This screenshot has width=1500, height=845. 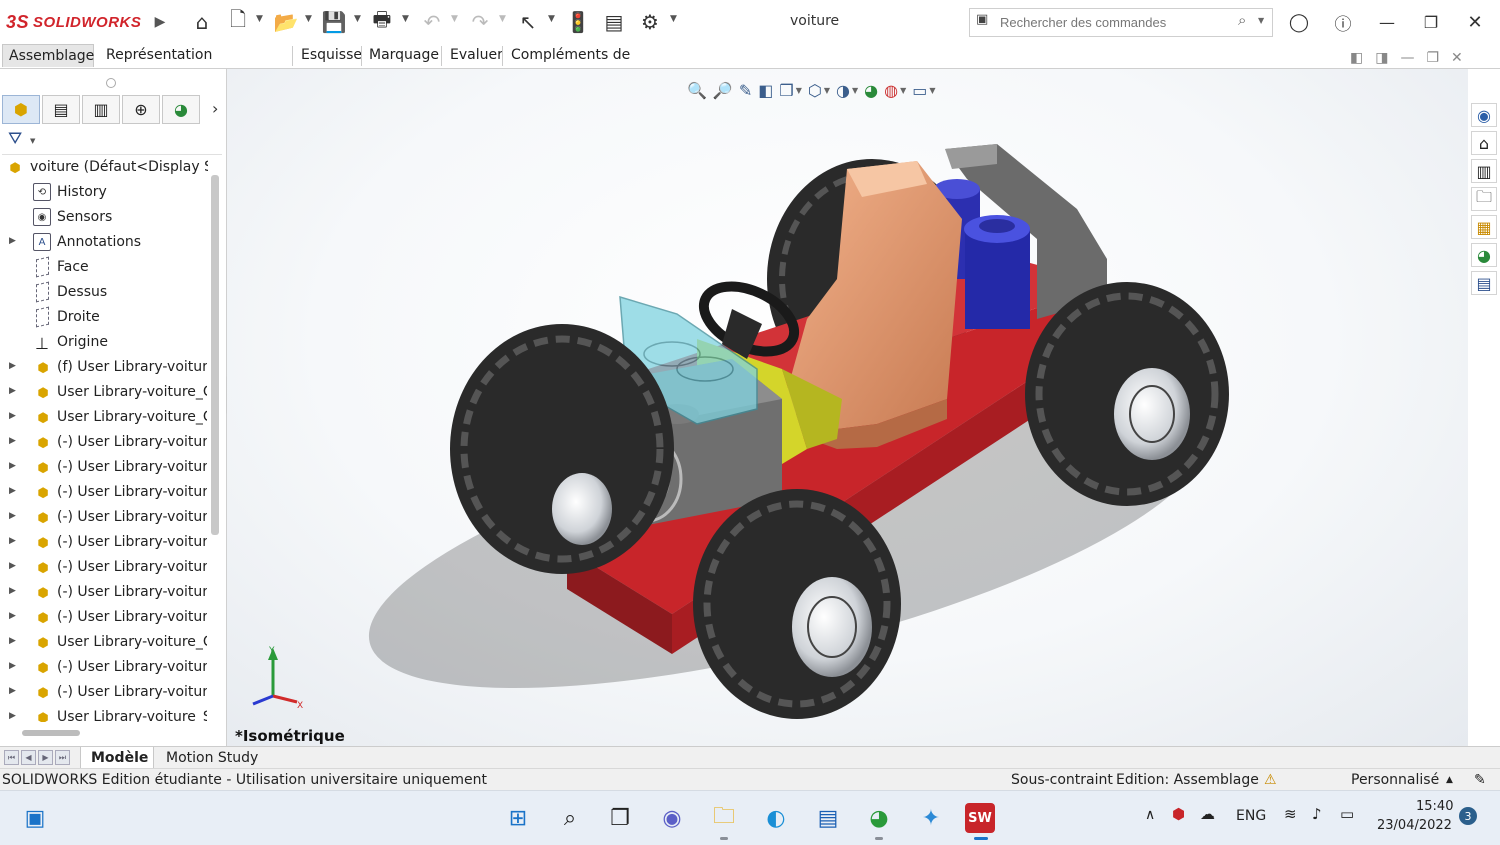 What do you see at coordinates (101, 109) in the screenshot?
I see `configurationmanager-tab-icon: ▥` at bounding box center [101, 109].